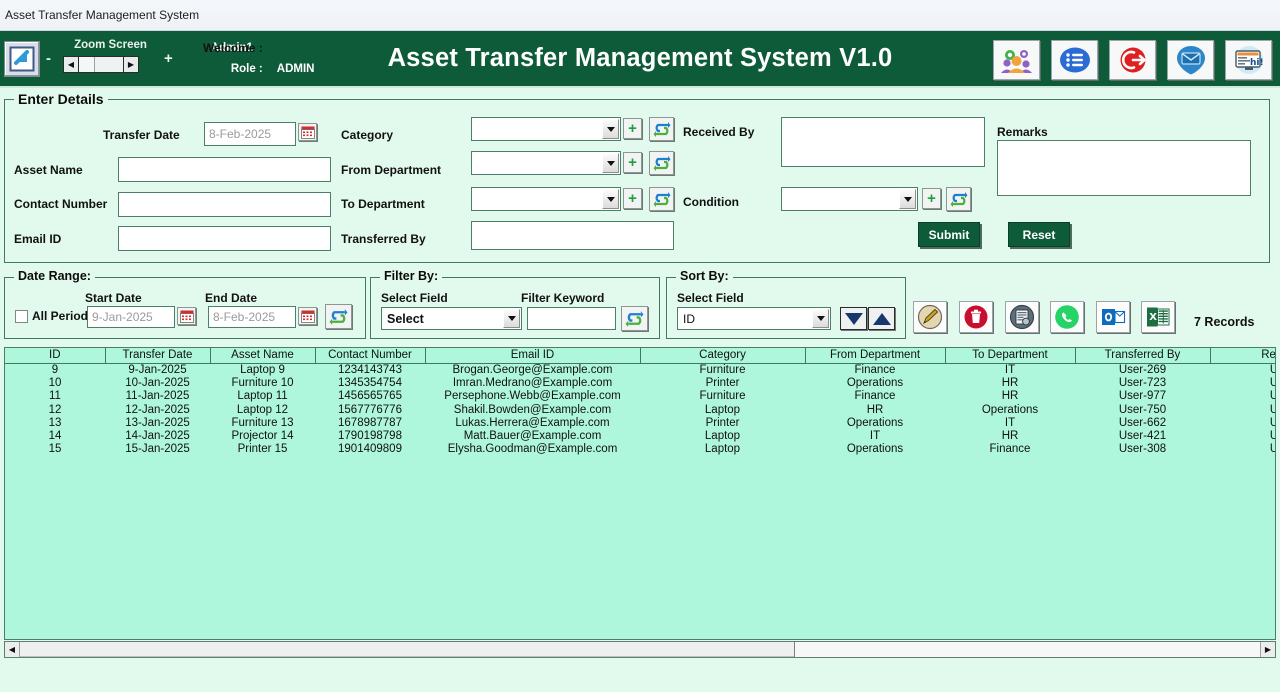 The image size is (1280, 692). I want to click on to-department-refresh-button, so click(661, 199).